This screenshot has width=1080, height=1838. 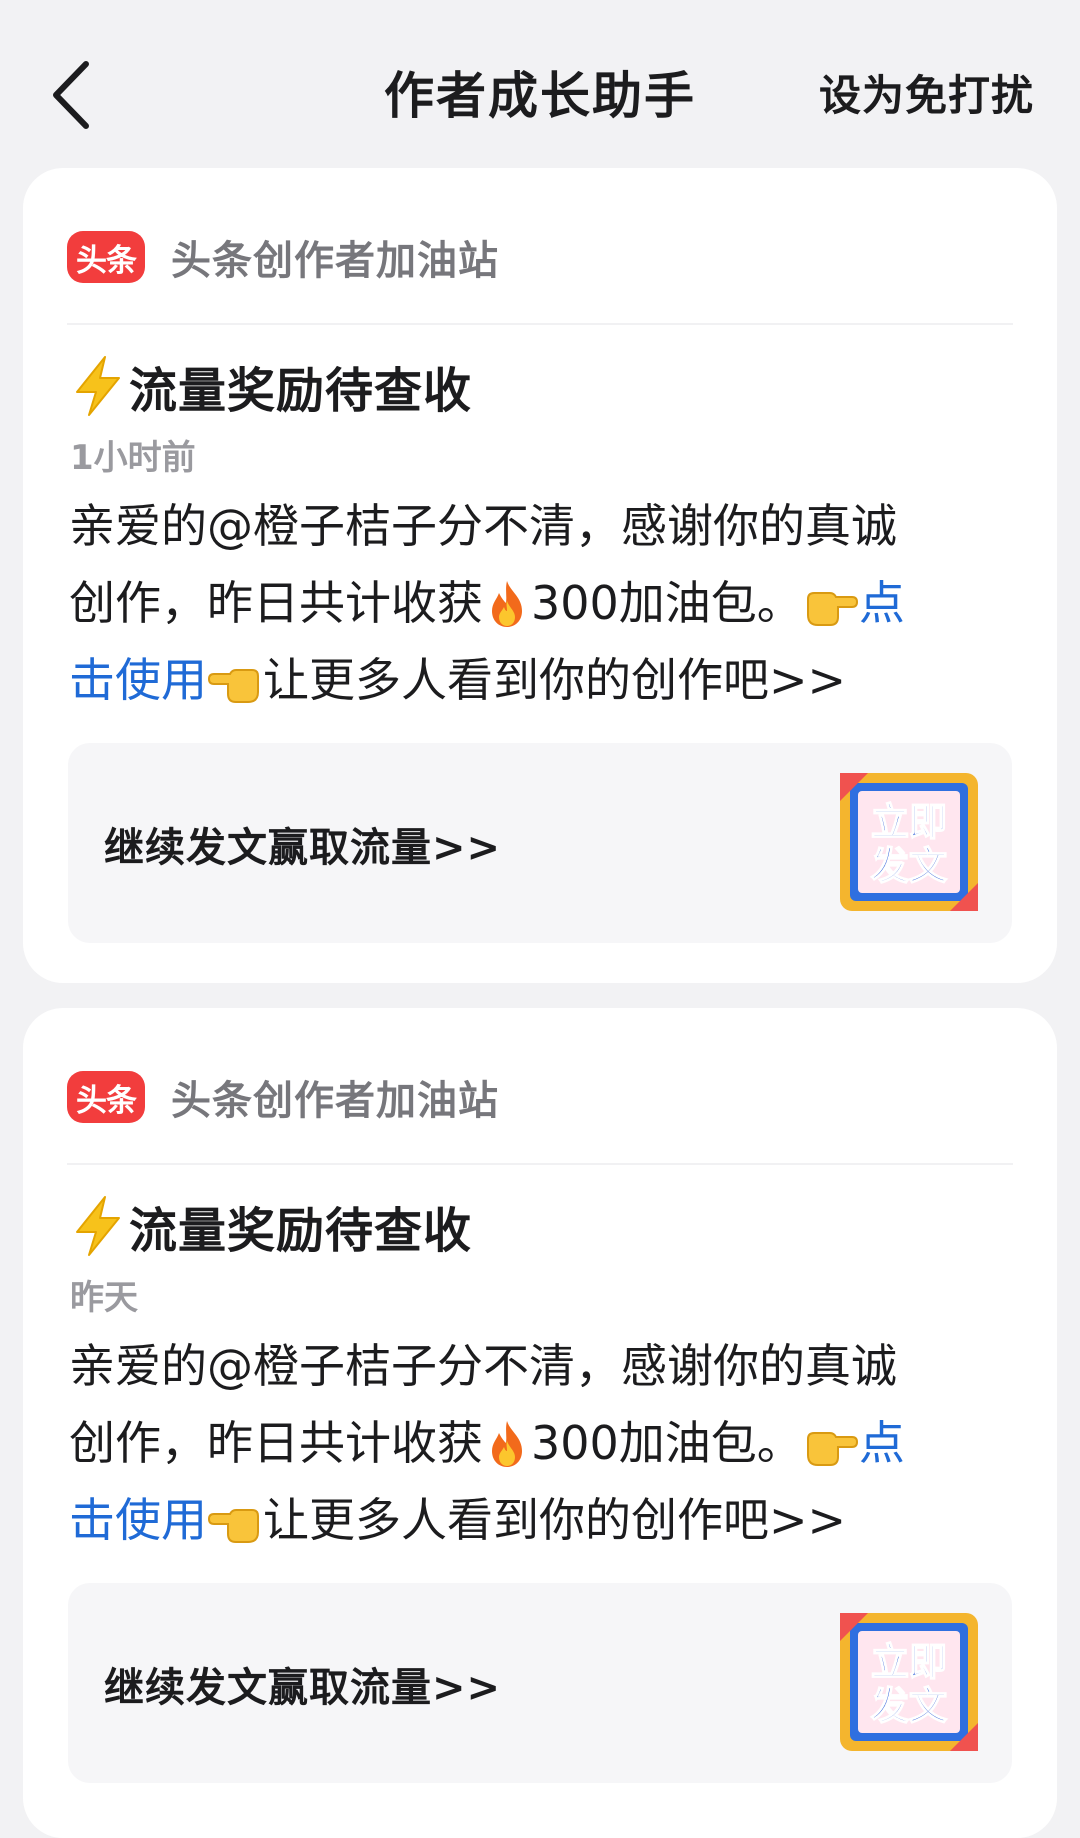 What do you see at coordinates (133, 458) in the screenshot?
I see `message-timestamp: 1小时前` at bounding box center [133, 458].